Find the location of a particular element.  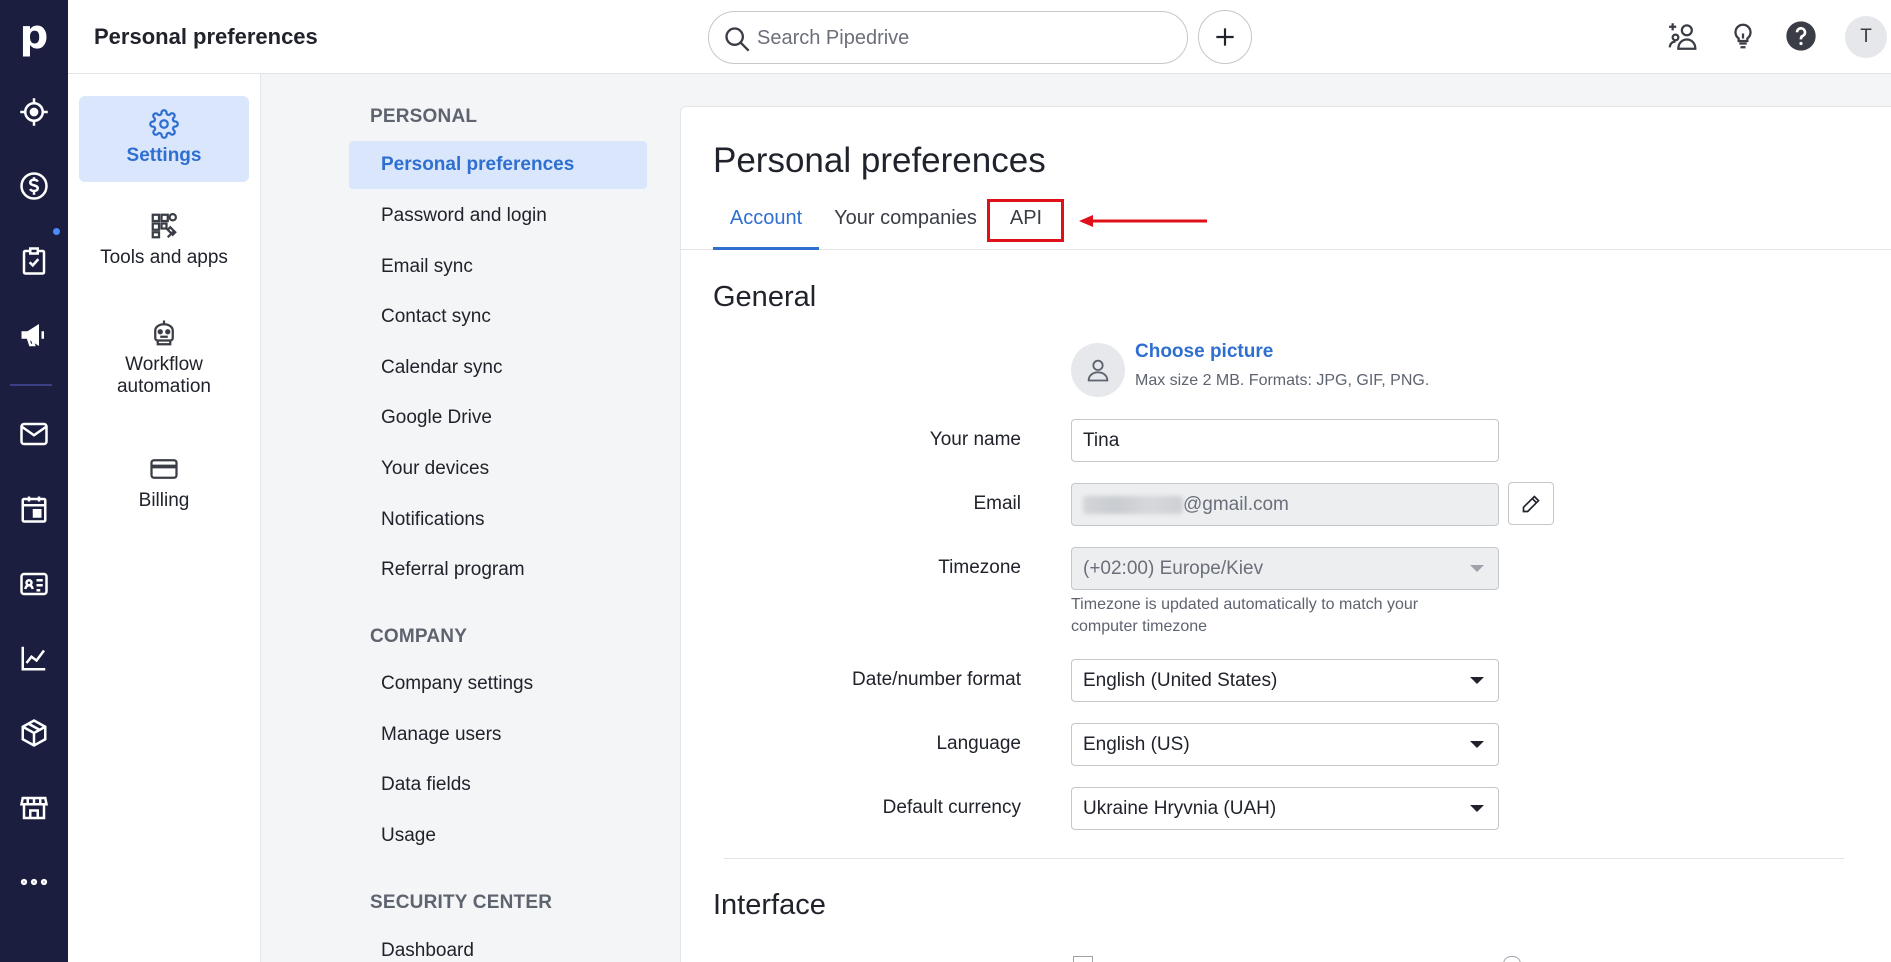

quick-add-button is located at coordinates (1225, 37).